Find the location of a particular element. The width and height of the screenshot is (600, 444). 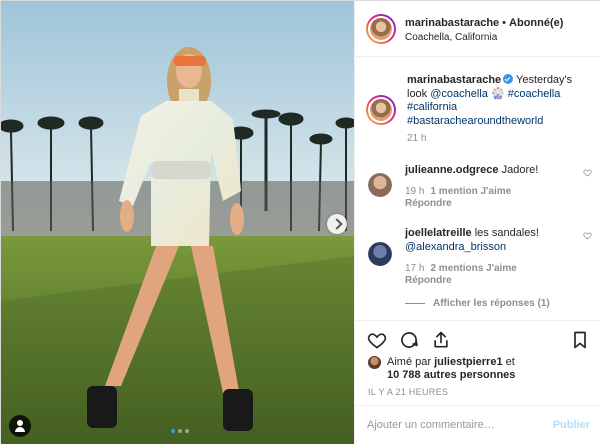

liker-avatar is located at coordinates (374, 362).